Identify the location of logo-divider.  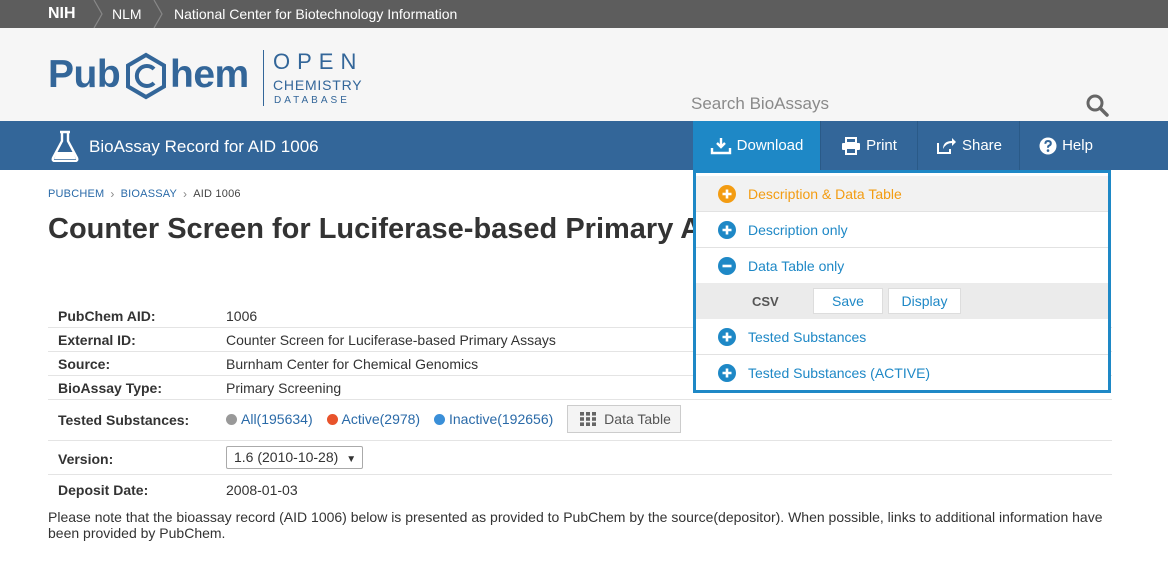
(263, 78).